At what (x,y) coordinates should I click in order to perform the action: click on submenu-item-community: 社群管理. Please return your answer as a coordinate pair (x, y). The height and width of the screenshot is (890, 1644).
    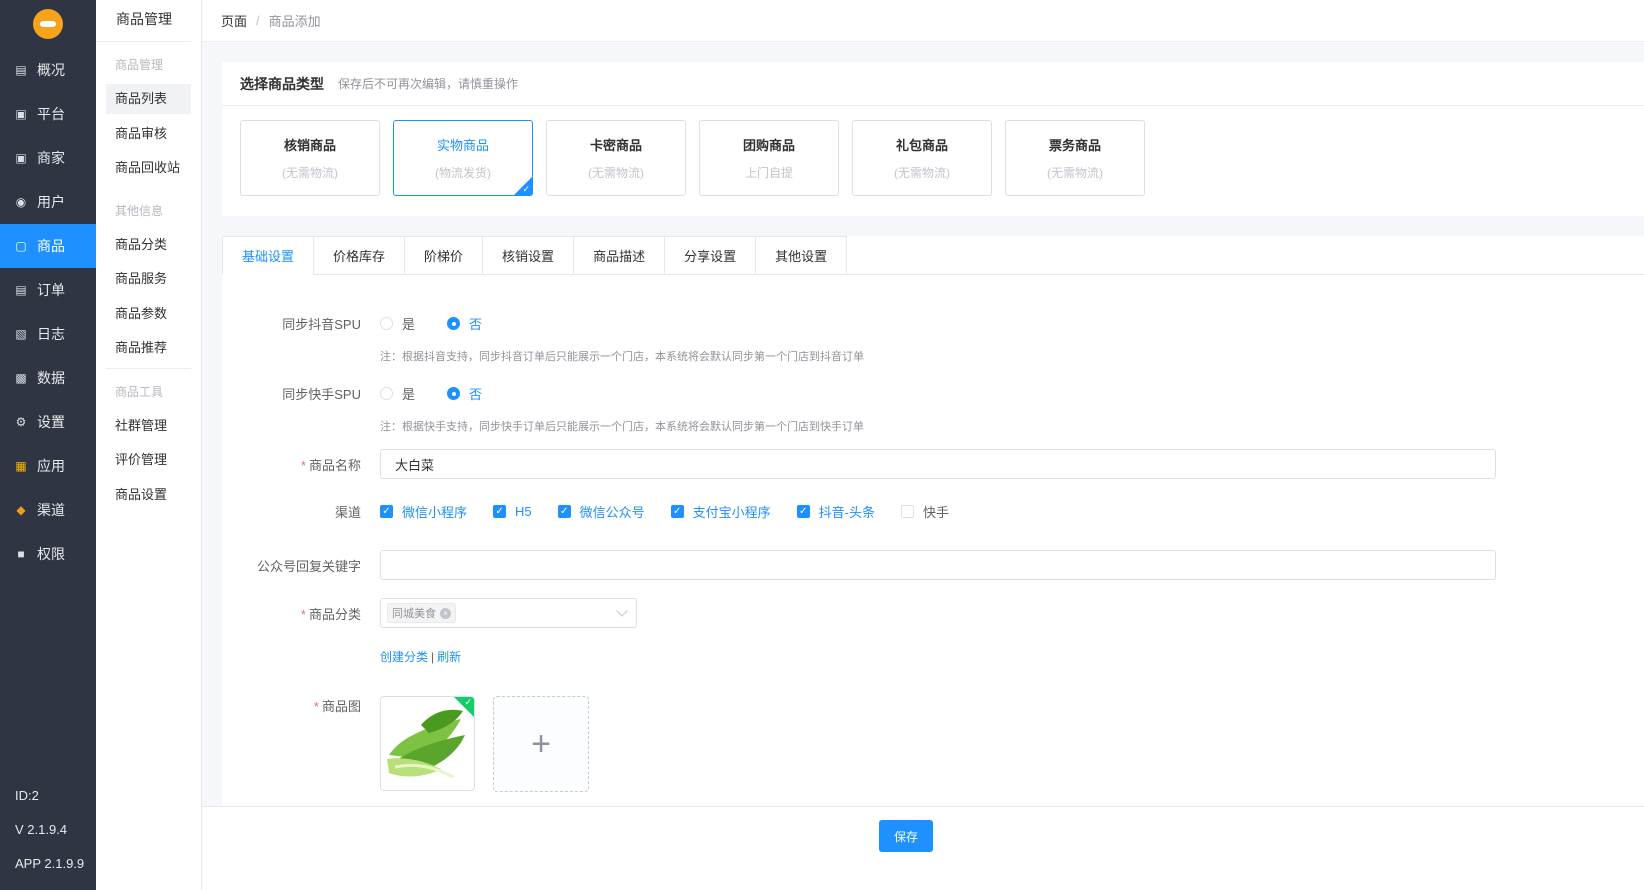
    Looking at the image, I should click on (148, 426).